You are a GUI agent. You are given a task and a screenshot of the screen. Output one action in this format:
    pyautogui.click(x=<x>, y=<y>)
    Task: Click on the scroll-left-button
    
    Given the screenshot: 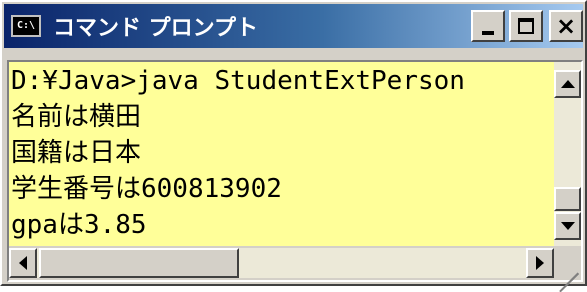 What is the action you would take?
    pyautogui.click(x=23, y=263)
    